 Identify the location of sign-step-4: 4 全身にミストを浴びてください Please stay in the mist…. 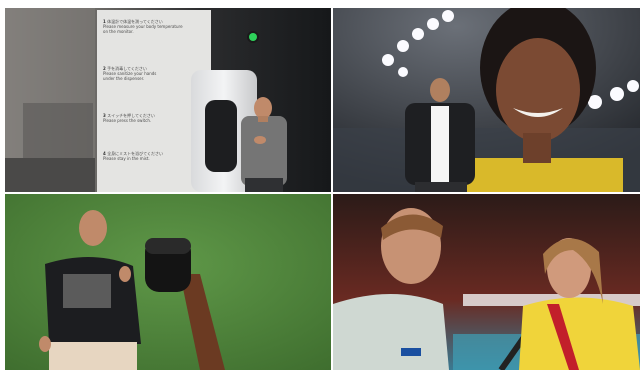
(133, 156).